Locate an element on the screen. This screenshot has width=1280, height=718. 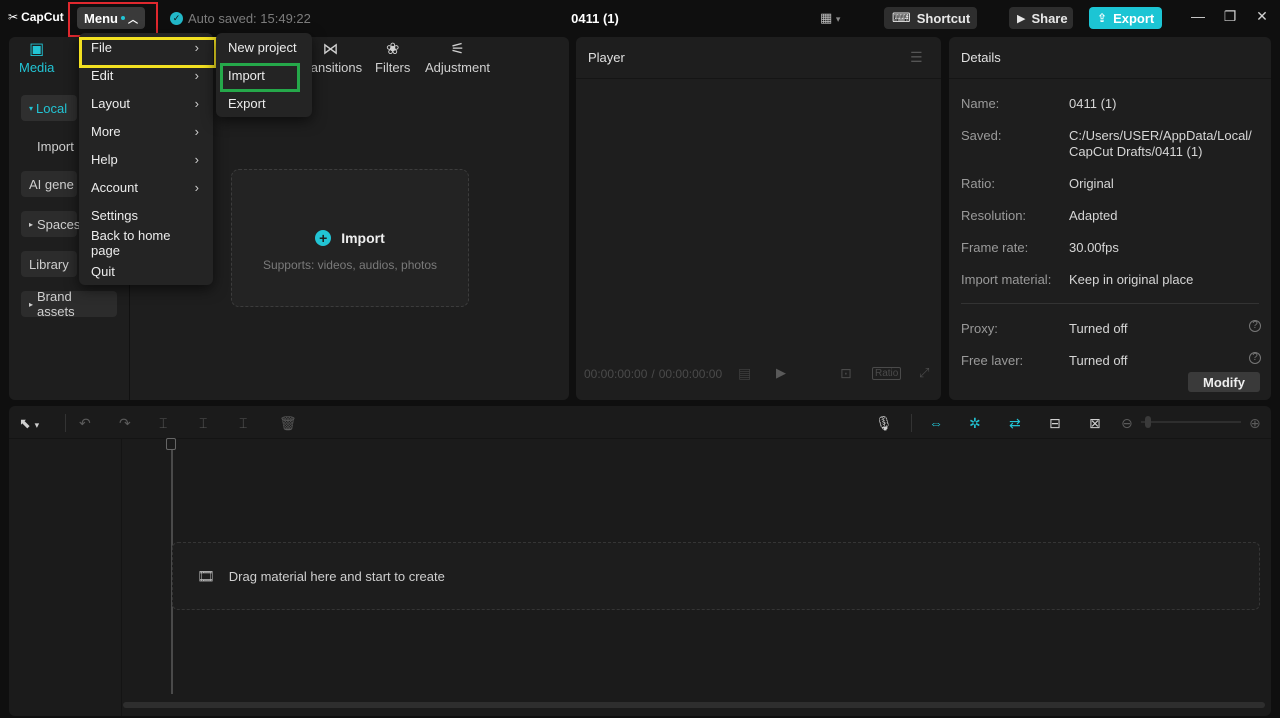
menu-item-quit: Quit is located at coordinates (146, 271).